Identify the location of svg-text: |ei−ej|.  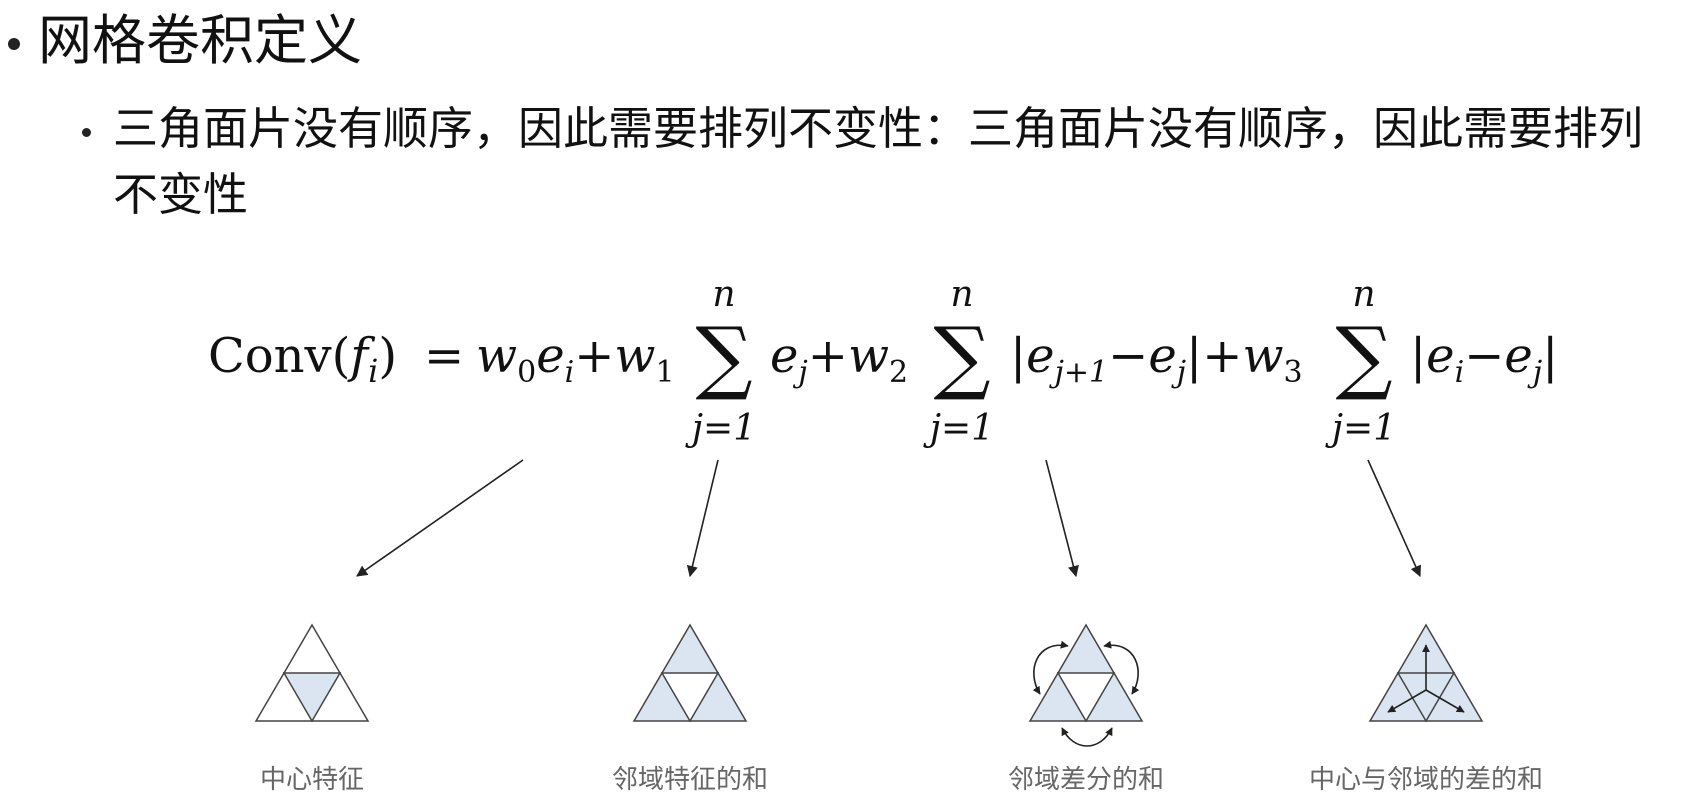
(1484, 359).